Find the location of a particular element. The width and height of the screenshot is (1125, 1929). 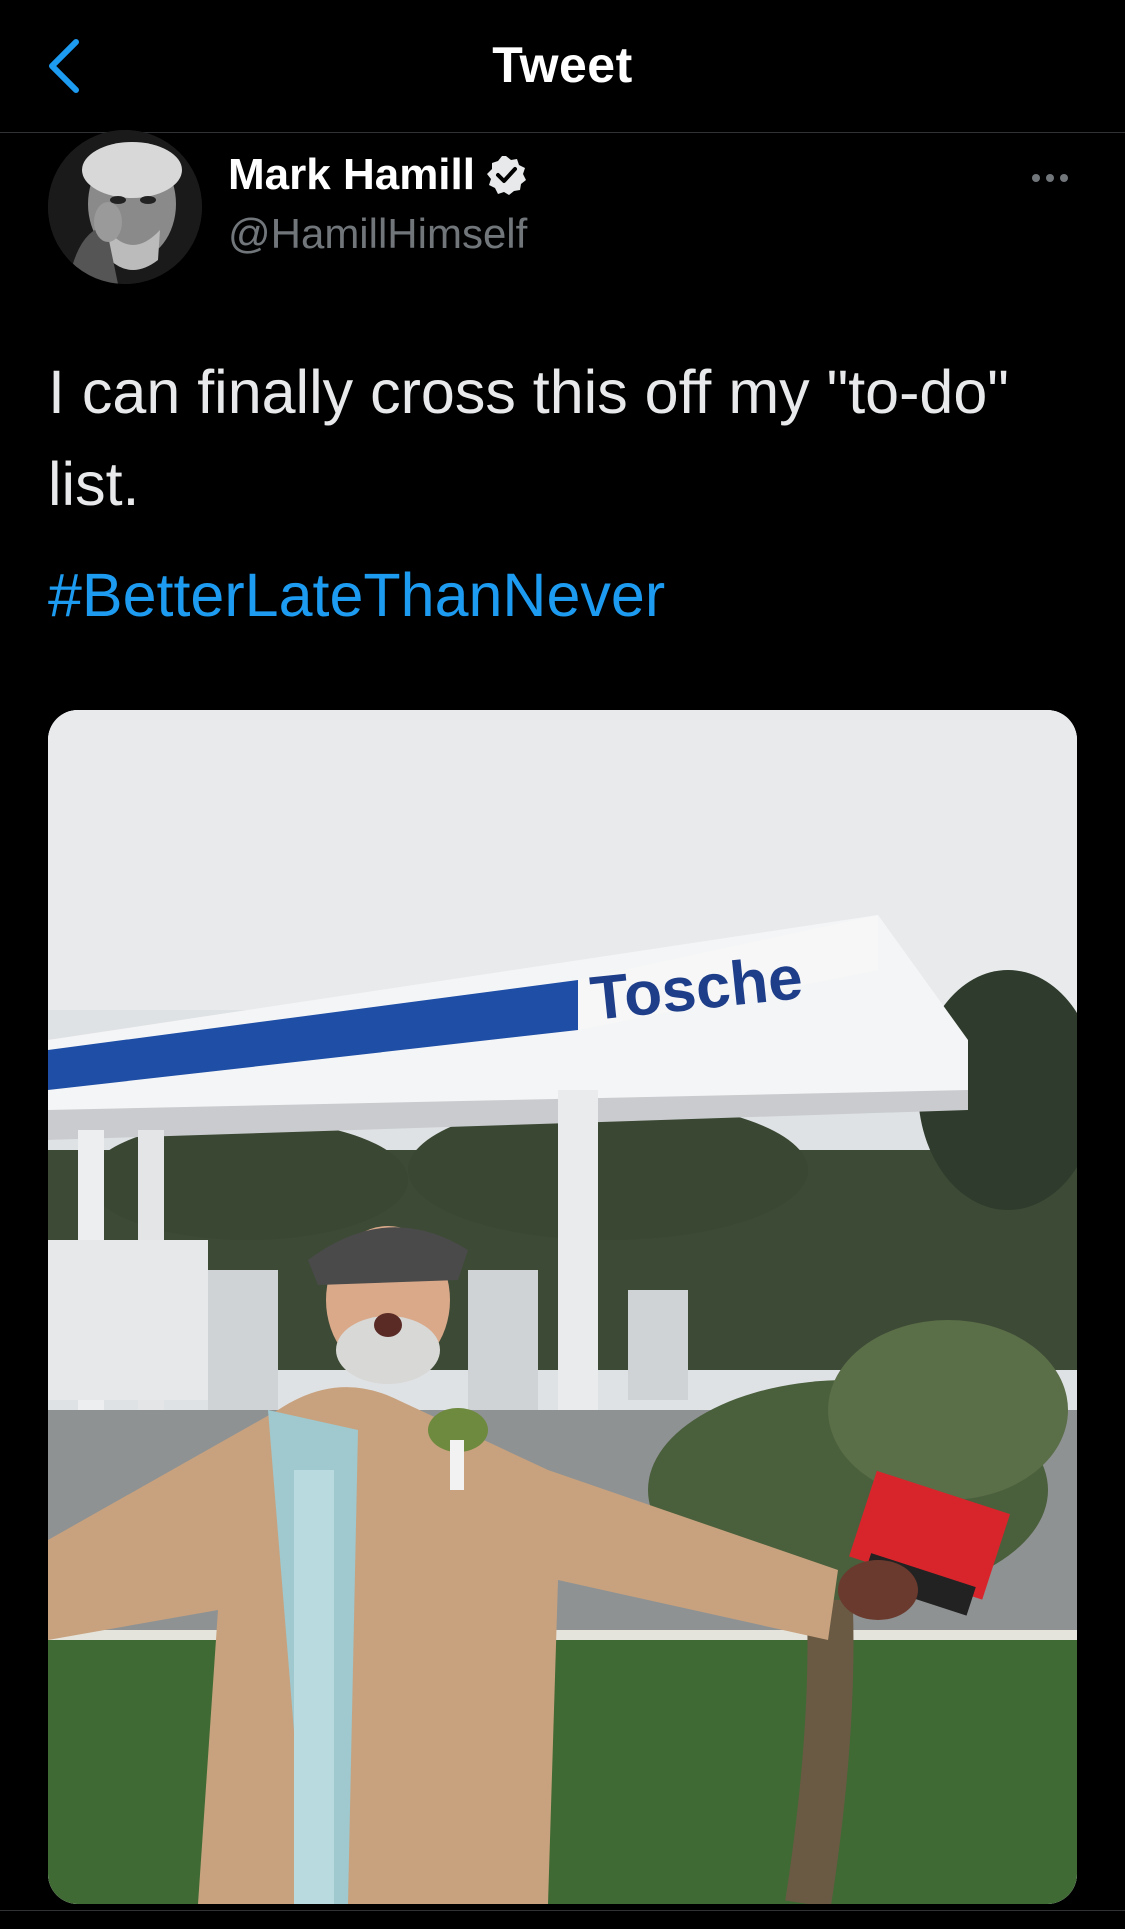

page-title: Tweet is located at coordinates (562, 65).